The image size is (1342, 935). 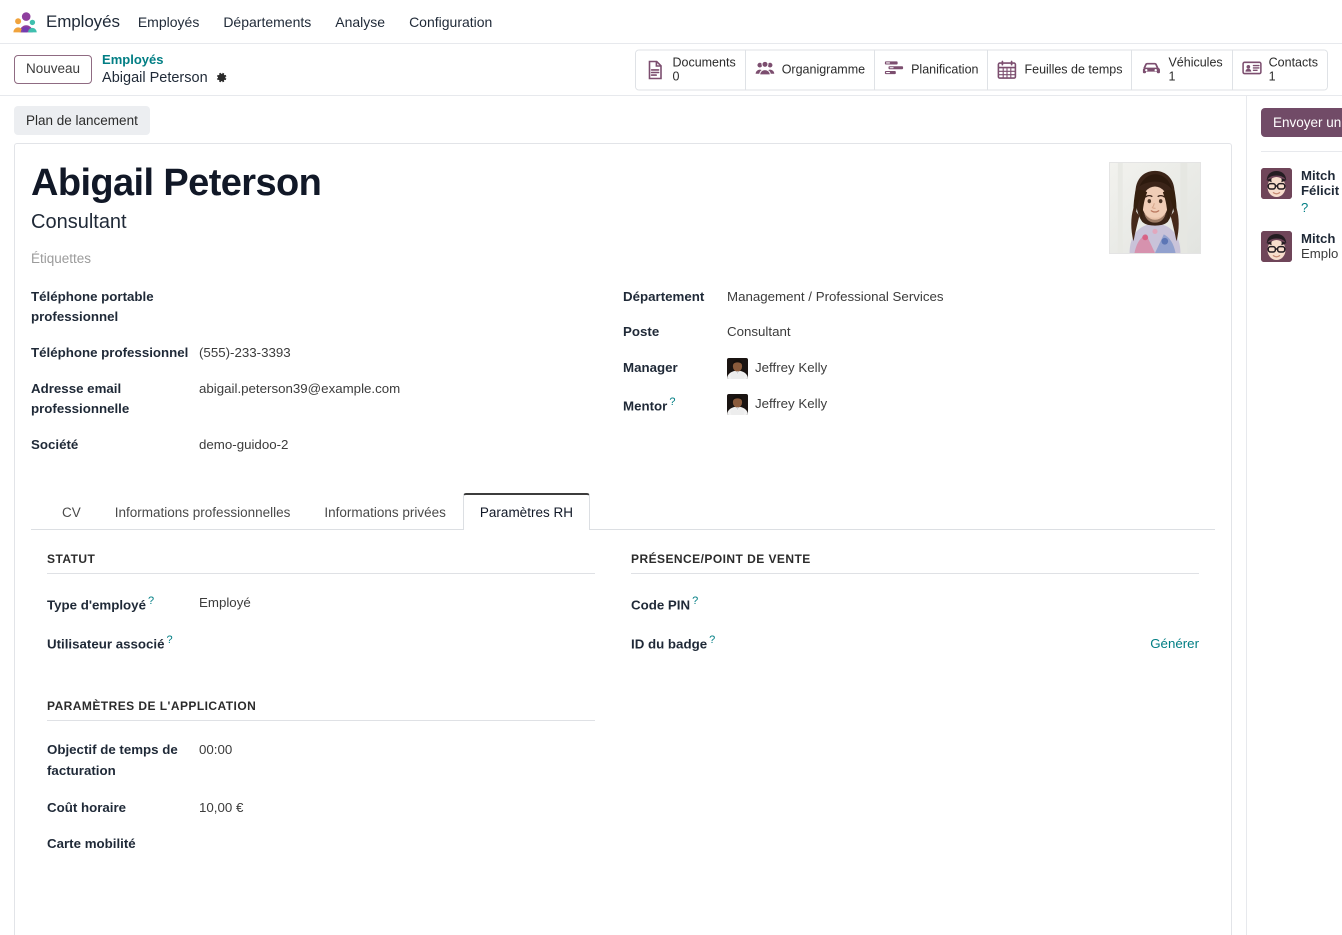 I want to click on smart-button-label: Contacts, so click(x=1293, y=62).